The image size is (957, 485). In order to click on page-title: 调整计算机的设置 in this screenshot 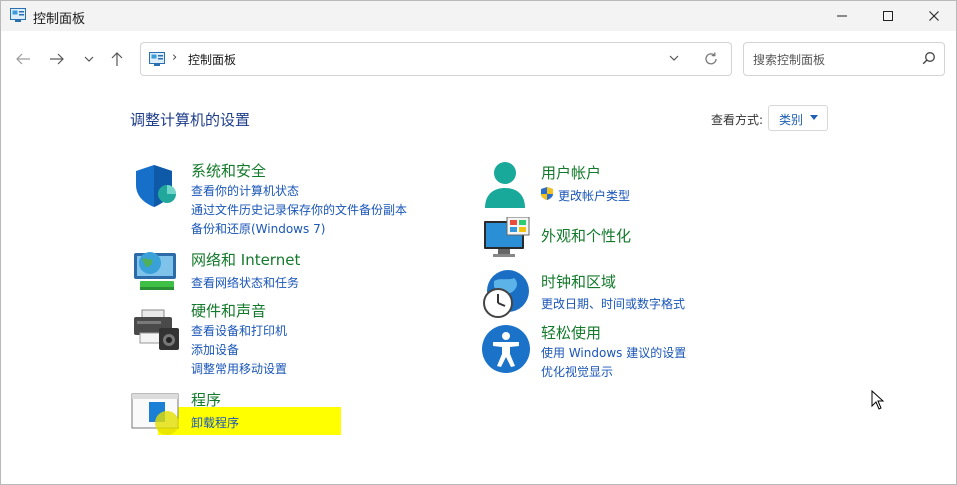, I will do `click(190, 120)`.